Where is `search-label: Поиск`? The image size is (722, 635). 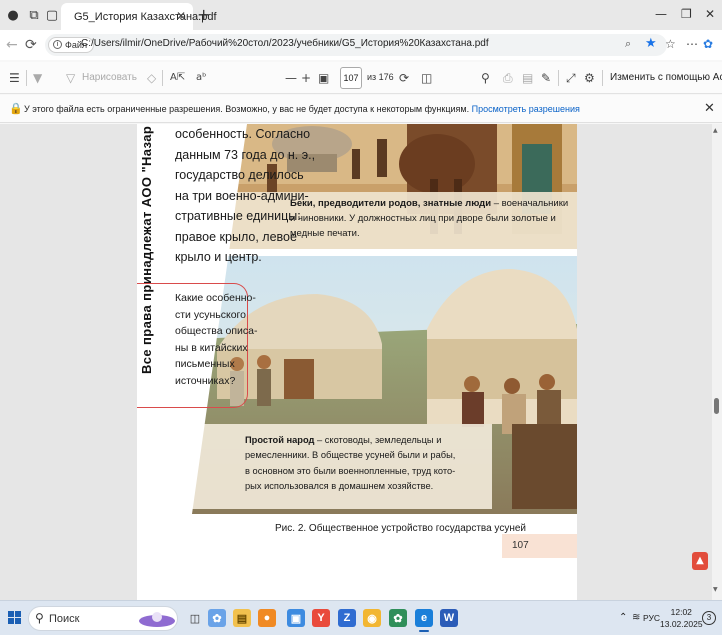
search-label: Поиск is located at coordinates (64, 619).